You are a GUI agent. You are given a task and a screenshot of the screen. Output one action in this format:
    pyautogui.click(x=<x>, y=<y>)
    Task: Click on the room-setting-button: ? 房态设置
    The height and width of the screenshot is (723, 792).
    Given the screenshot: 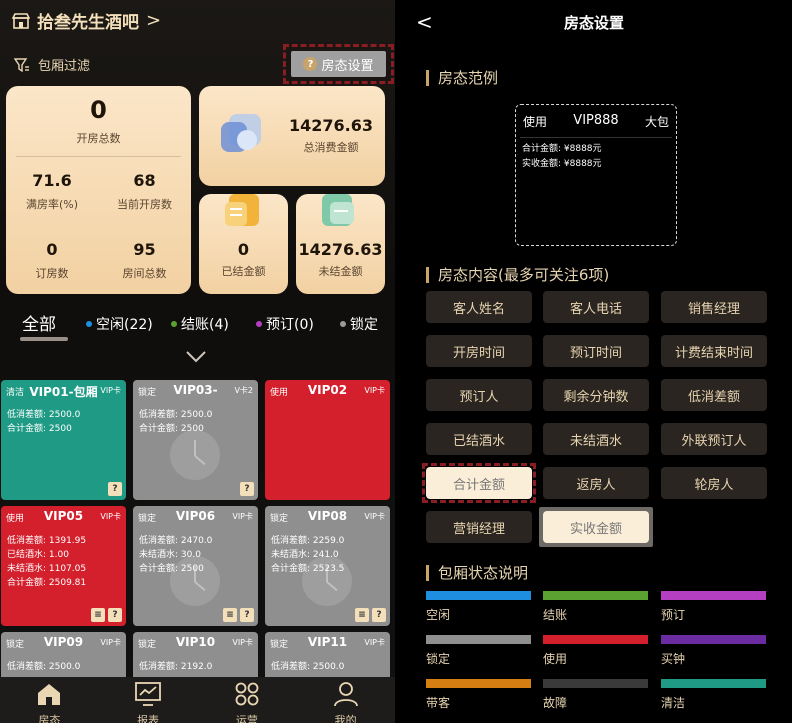 What is the action you would take?
    pyautogui.click(x=338, y=64)
    